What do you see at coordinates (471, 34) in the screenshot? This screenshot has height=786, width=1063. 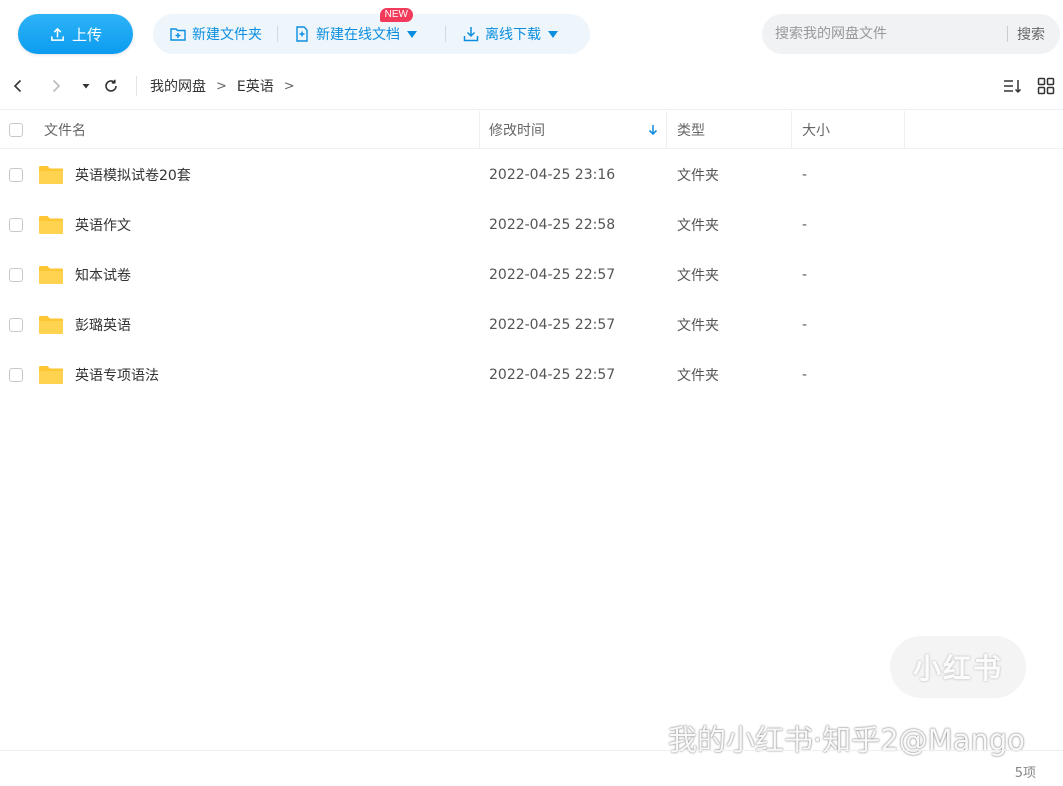 I see `download-icon` at bounding box center [471, 34].